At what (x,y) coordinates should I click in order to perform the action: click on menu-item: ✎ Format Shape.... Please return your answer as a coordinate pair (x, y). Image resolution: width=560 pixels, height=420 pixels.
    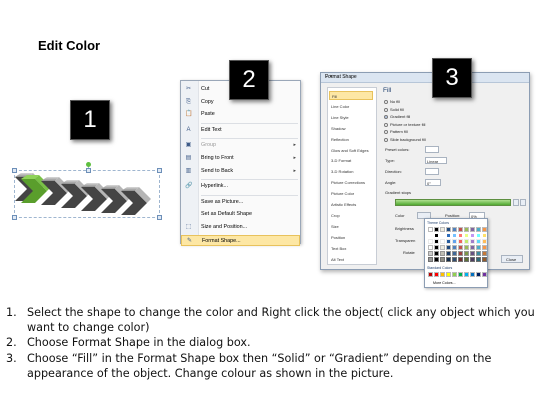
    Looking at the image, I should click on (240, 240).